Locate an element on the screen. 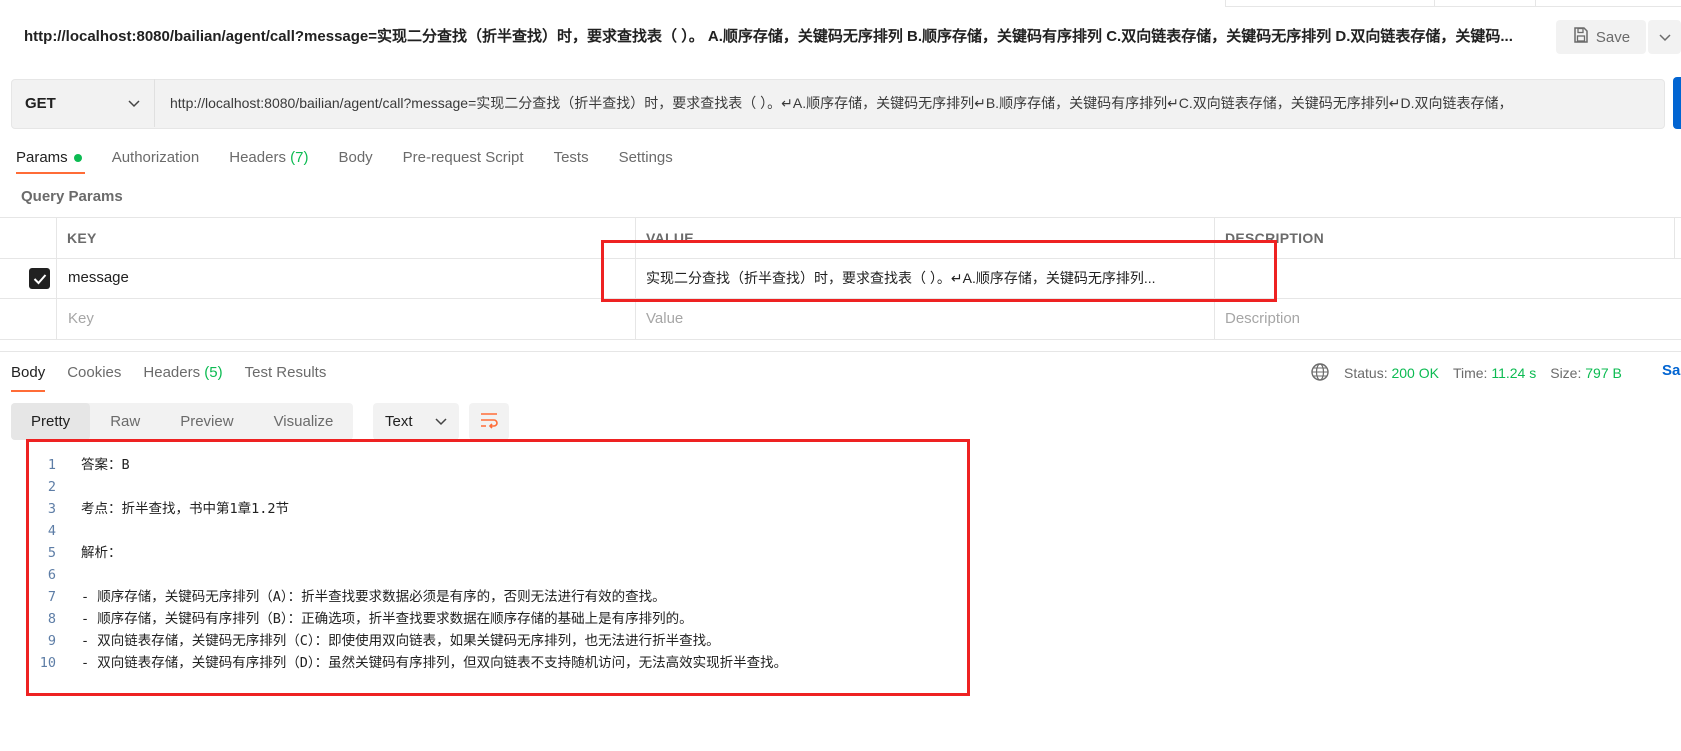 This screenshot has height=751, width=1681. size-info: Size: 797 B is located at coordinates (1586, 373).